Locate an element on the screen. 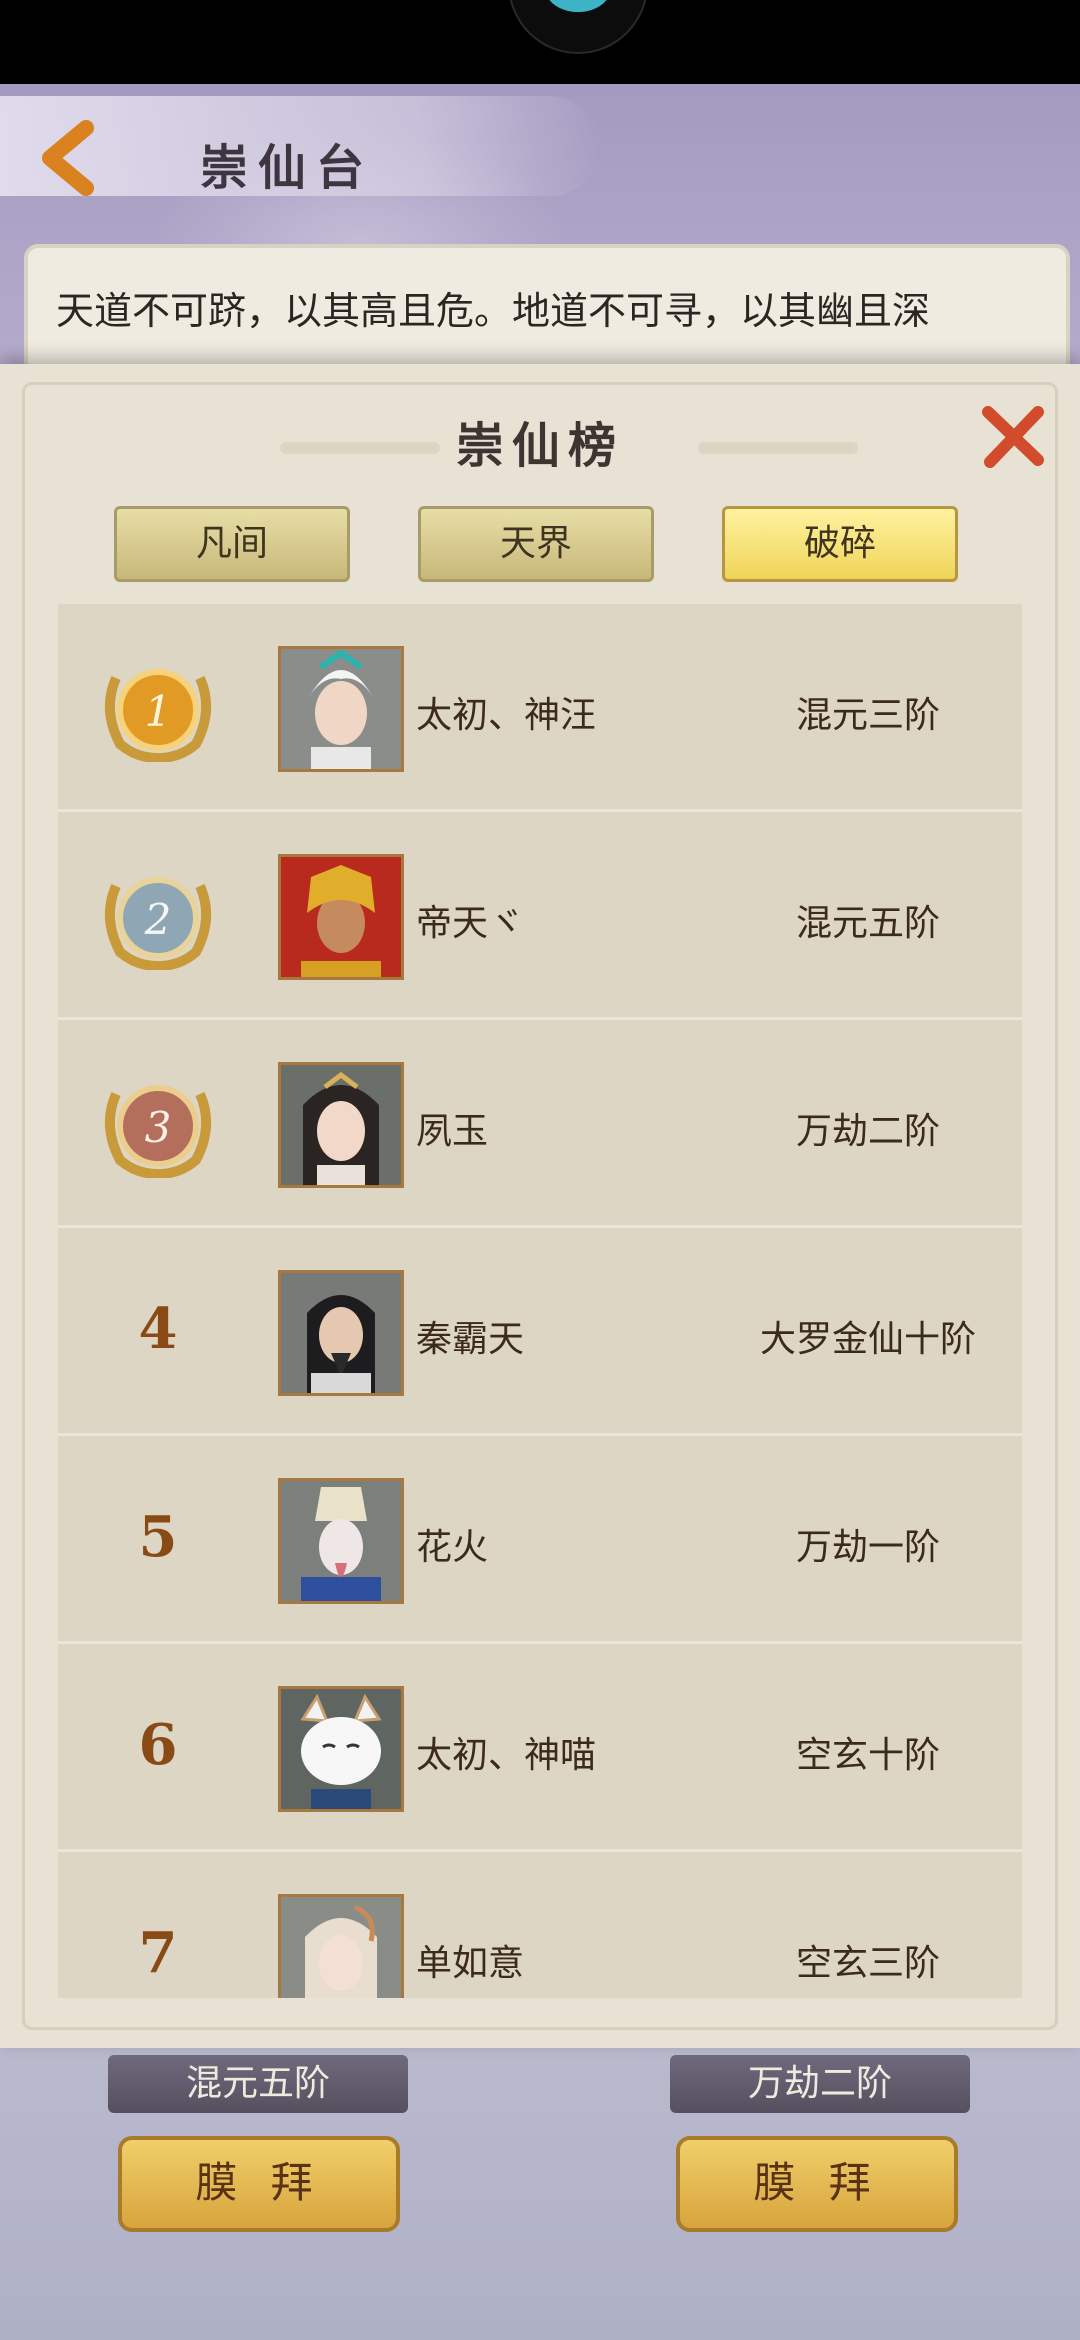 The width and height of the screenshot is (1080, 2340). back-arrow-icon is located at coordinates (68, 158).